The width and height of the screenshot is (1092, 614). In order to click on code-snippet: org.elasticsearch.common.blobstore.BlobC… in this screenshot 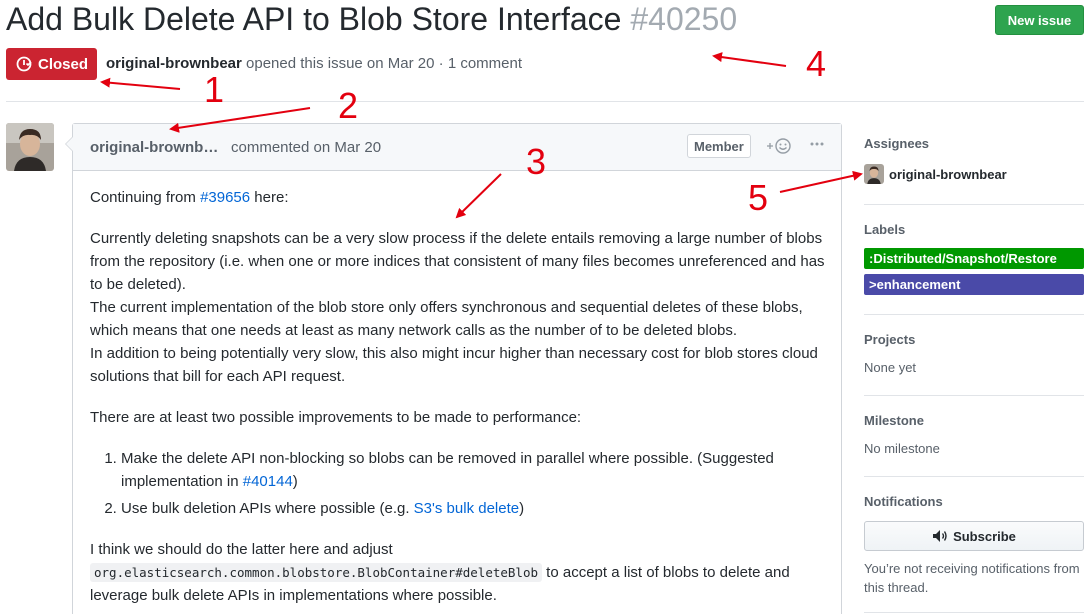, I will do `click(316, 572)`.